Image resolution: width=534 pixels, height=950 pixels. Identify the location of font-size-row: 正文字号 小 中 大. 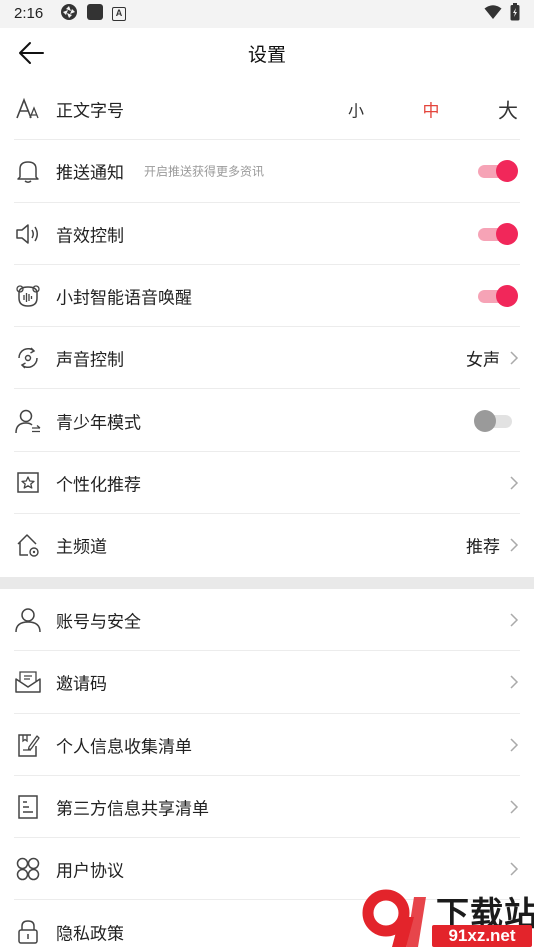
(267, 109).